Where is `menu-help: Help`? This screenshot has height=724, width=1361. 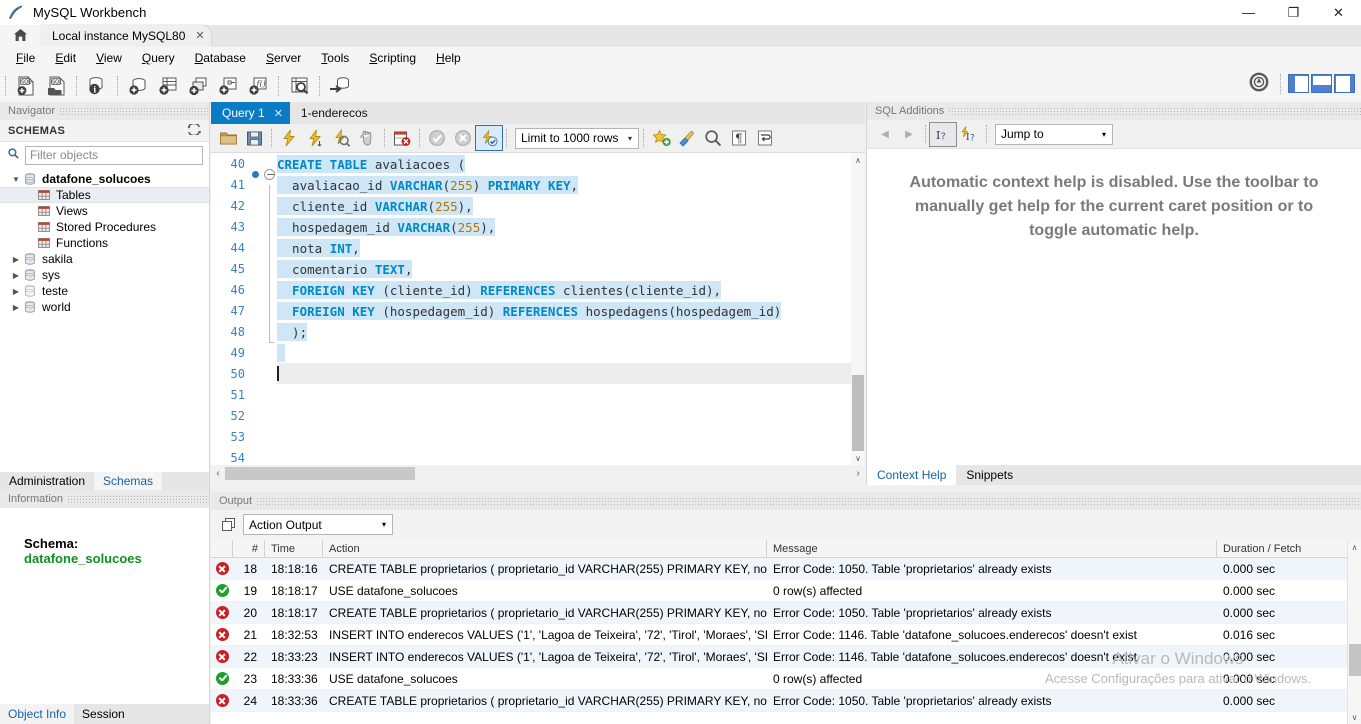 menu-help: Help is located at coordinates (448, 58).